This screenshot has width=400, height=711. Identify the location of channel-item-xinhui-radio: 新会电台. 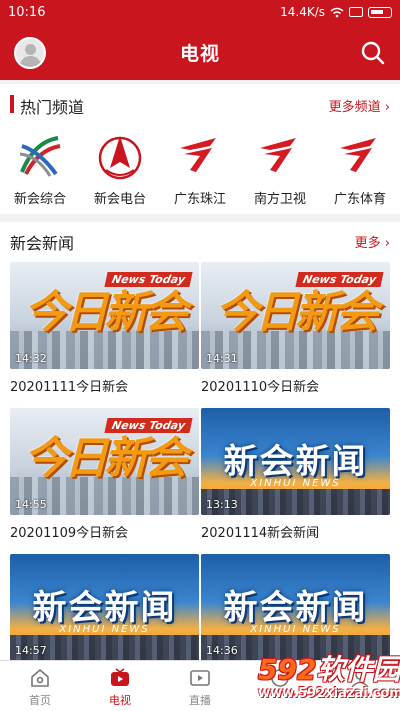
(120, 169).